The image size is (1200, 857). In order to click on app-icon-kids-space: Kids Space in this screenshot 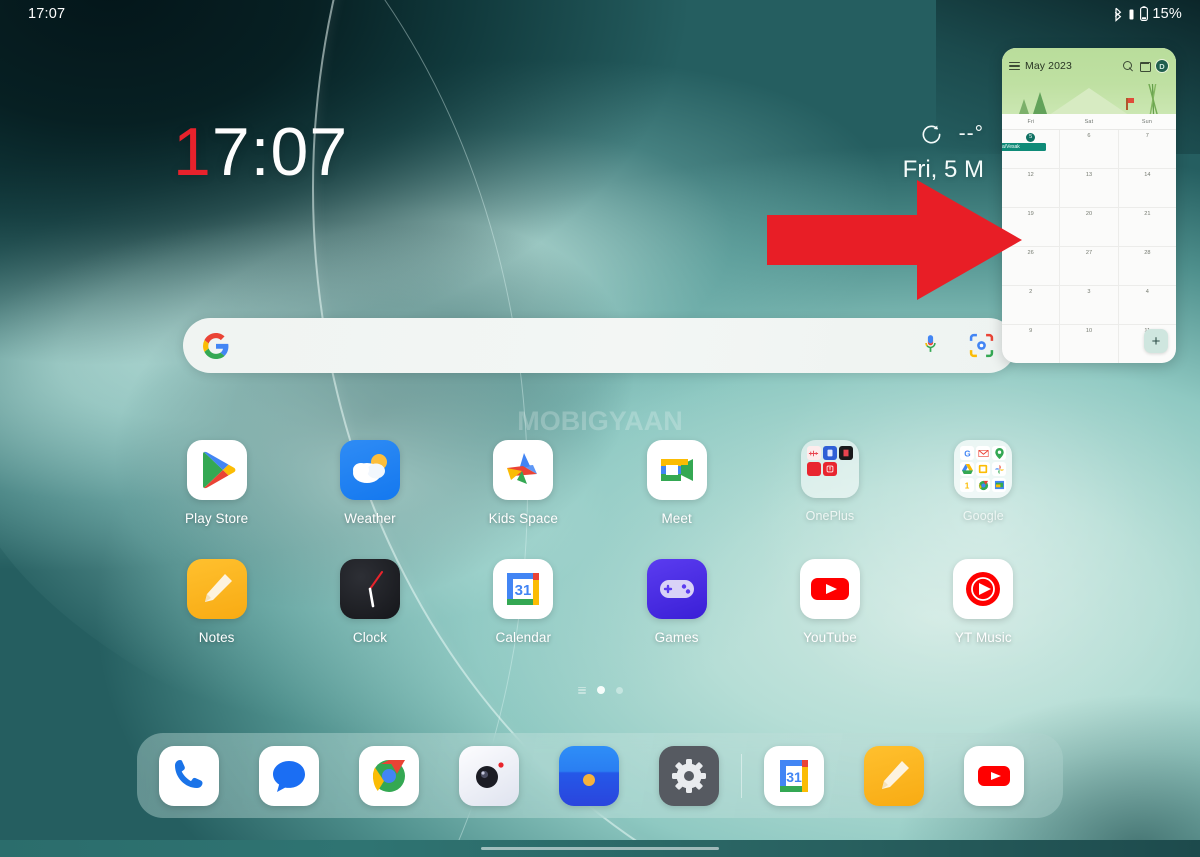, I will do `click(523, 483)`.